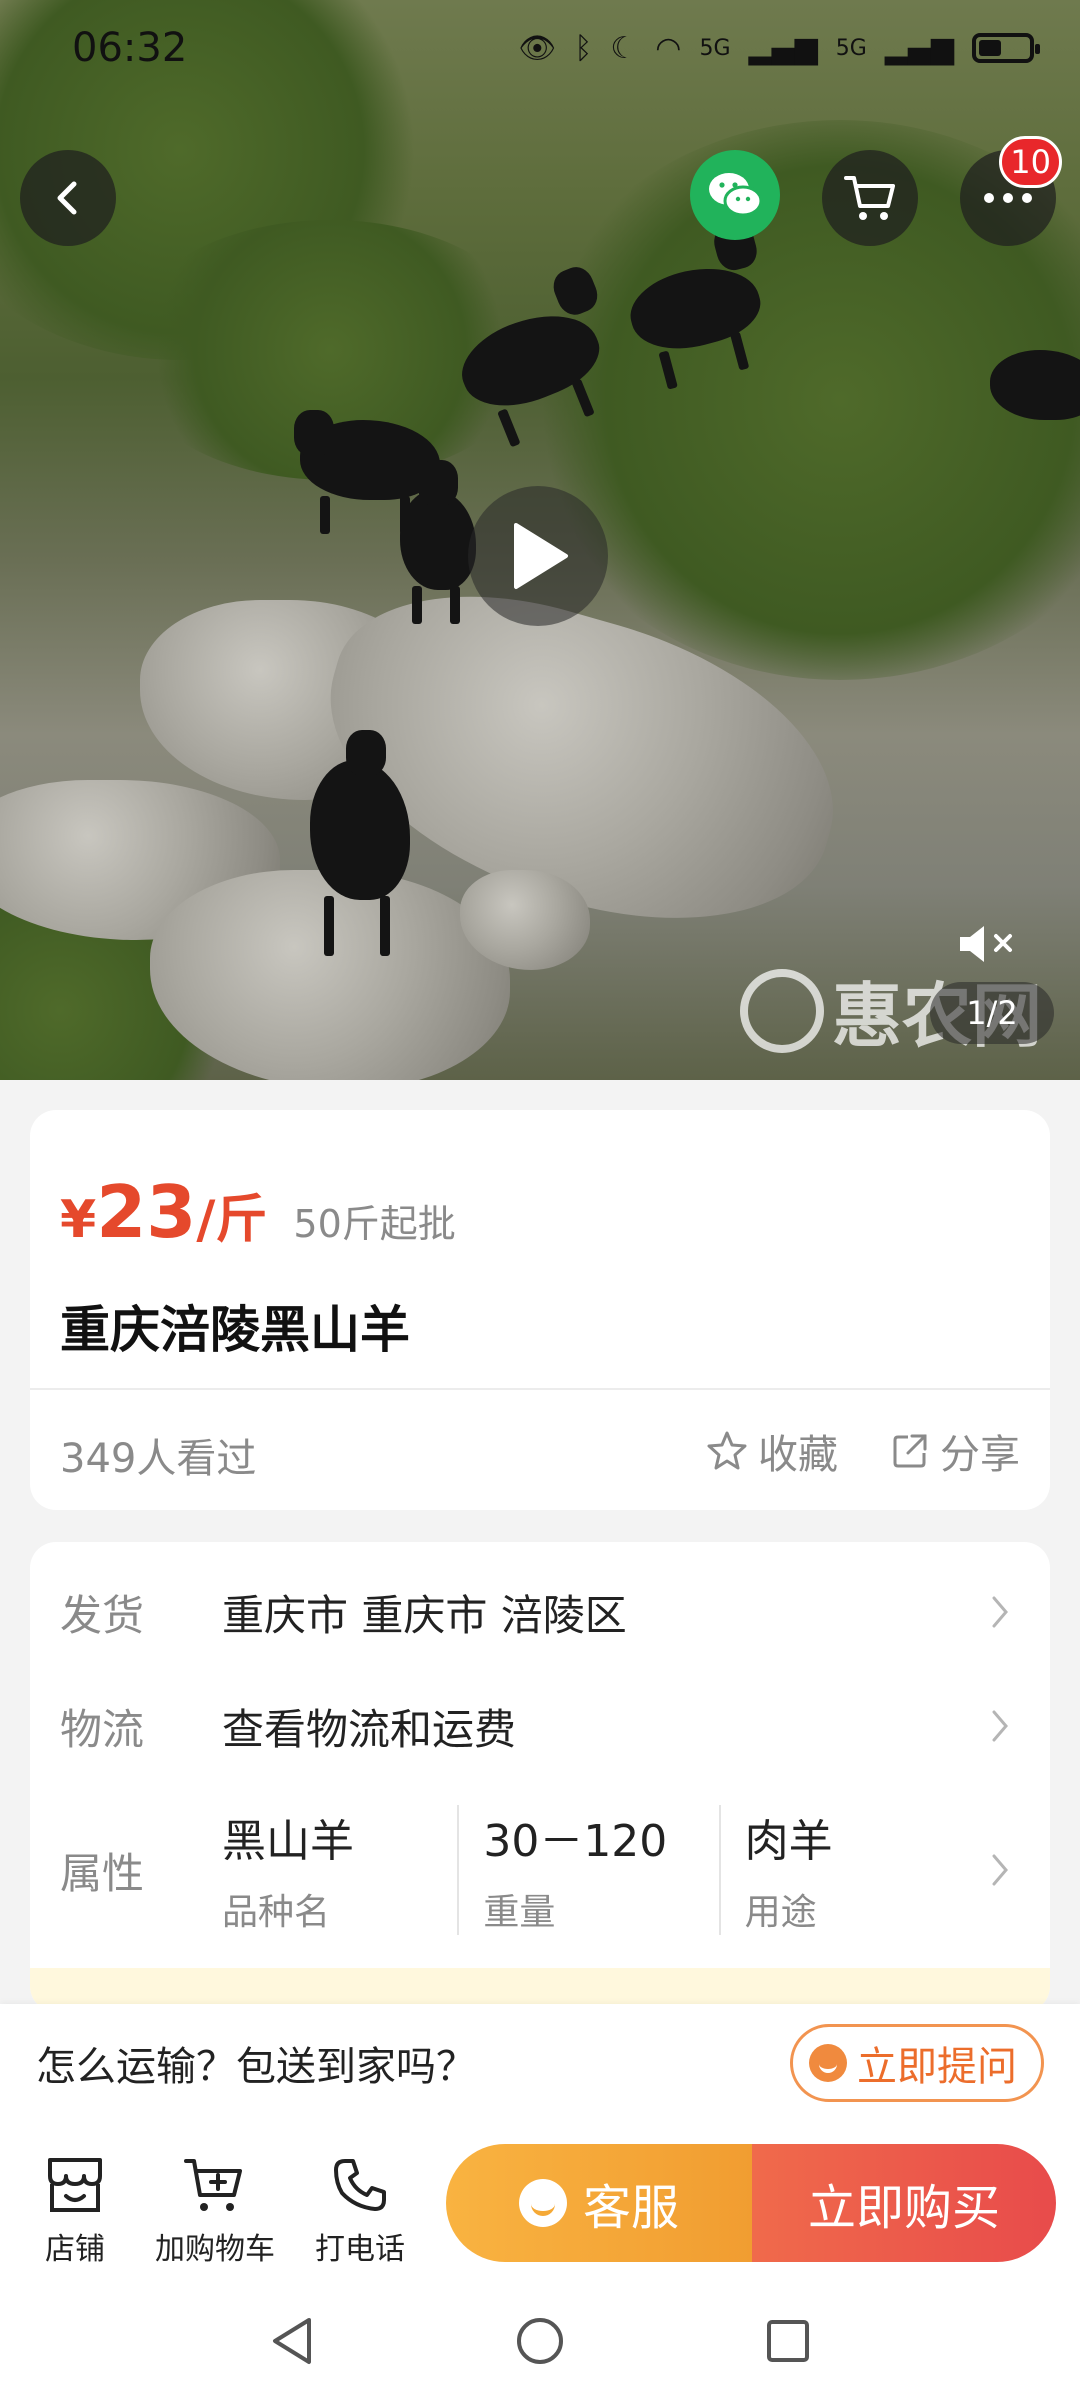  What do you see at coordinates (903, 2208) in the screenshot?
I see `buy-now-label: 立即购买` at bounding box center [903, 2208].